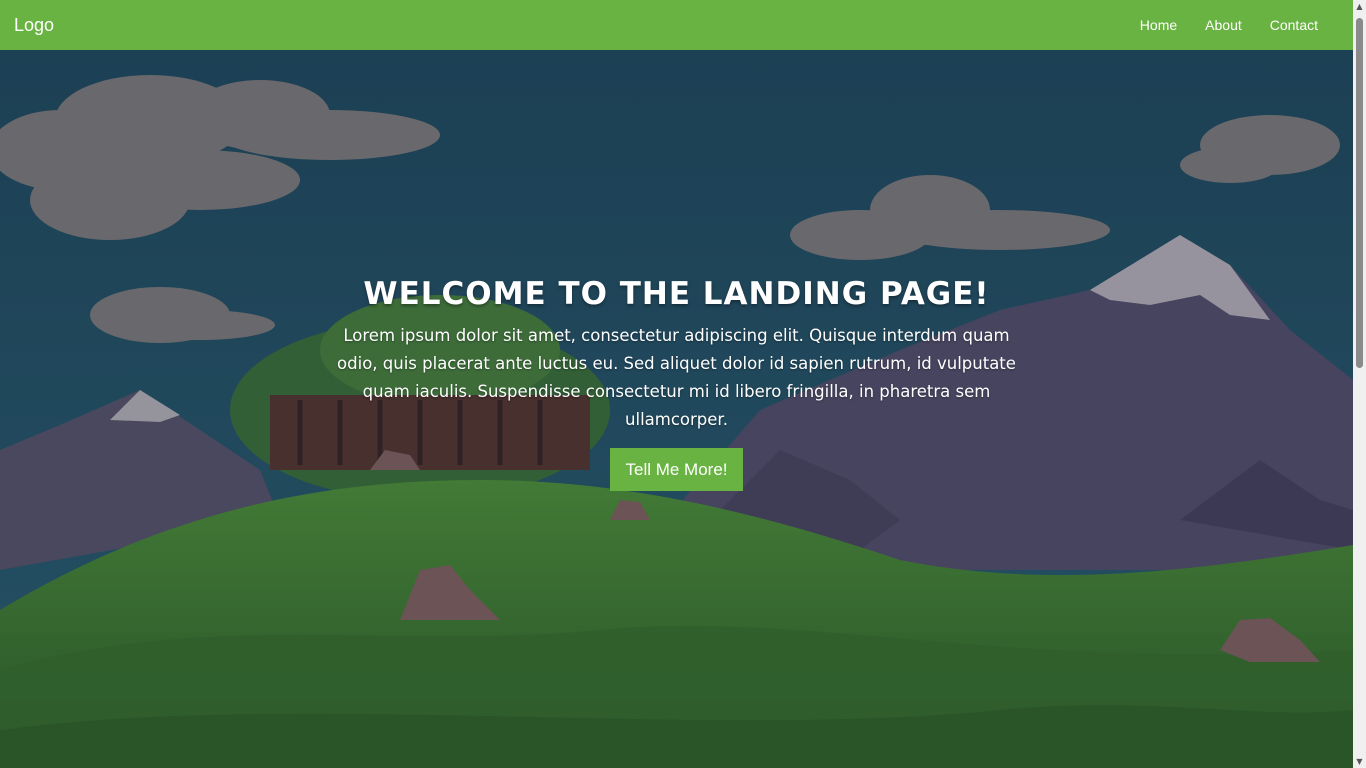 Image resolution: width=1366 pixels, height=768 pixels. What do you see at coordinates (676, 469) in the screenshot?
I see `tell-me-more-button: Tell Me More!` at bounding box center [676, 469].